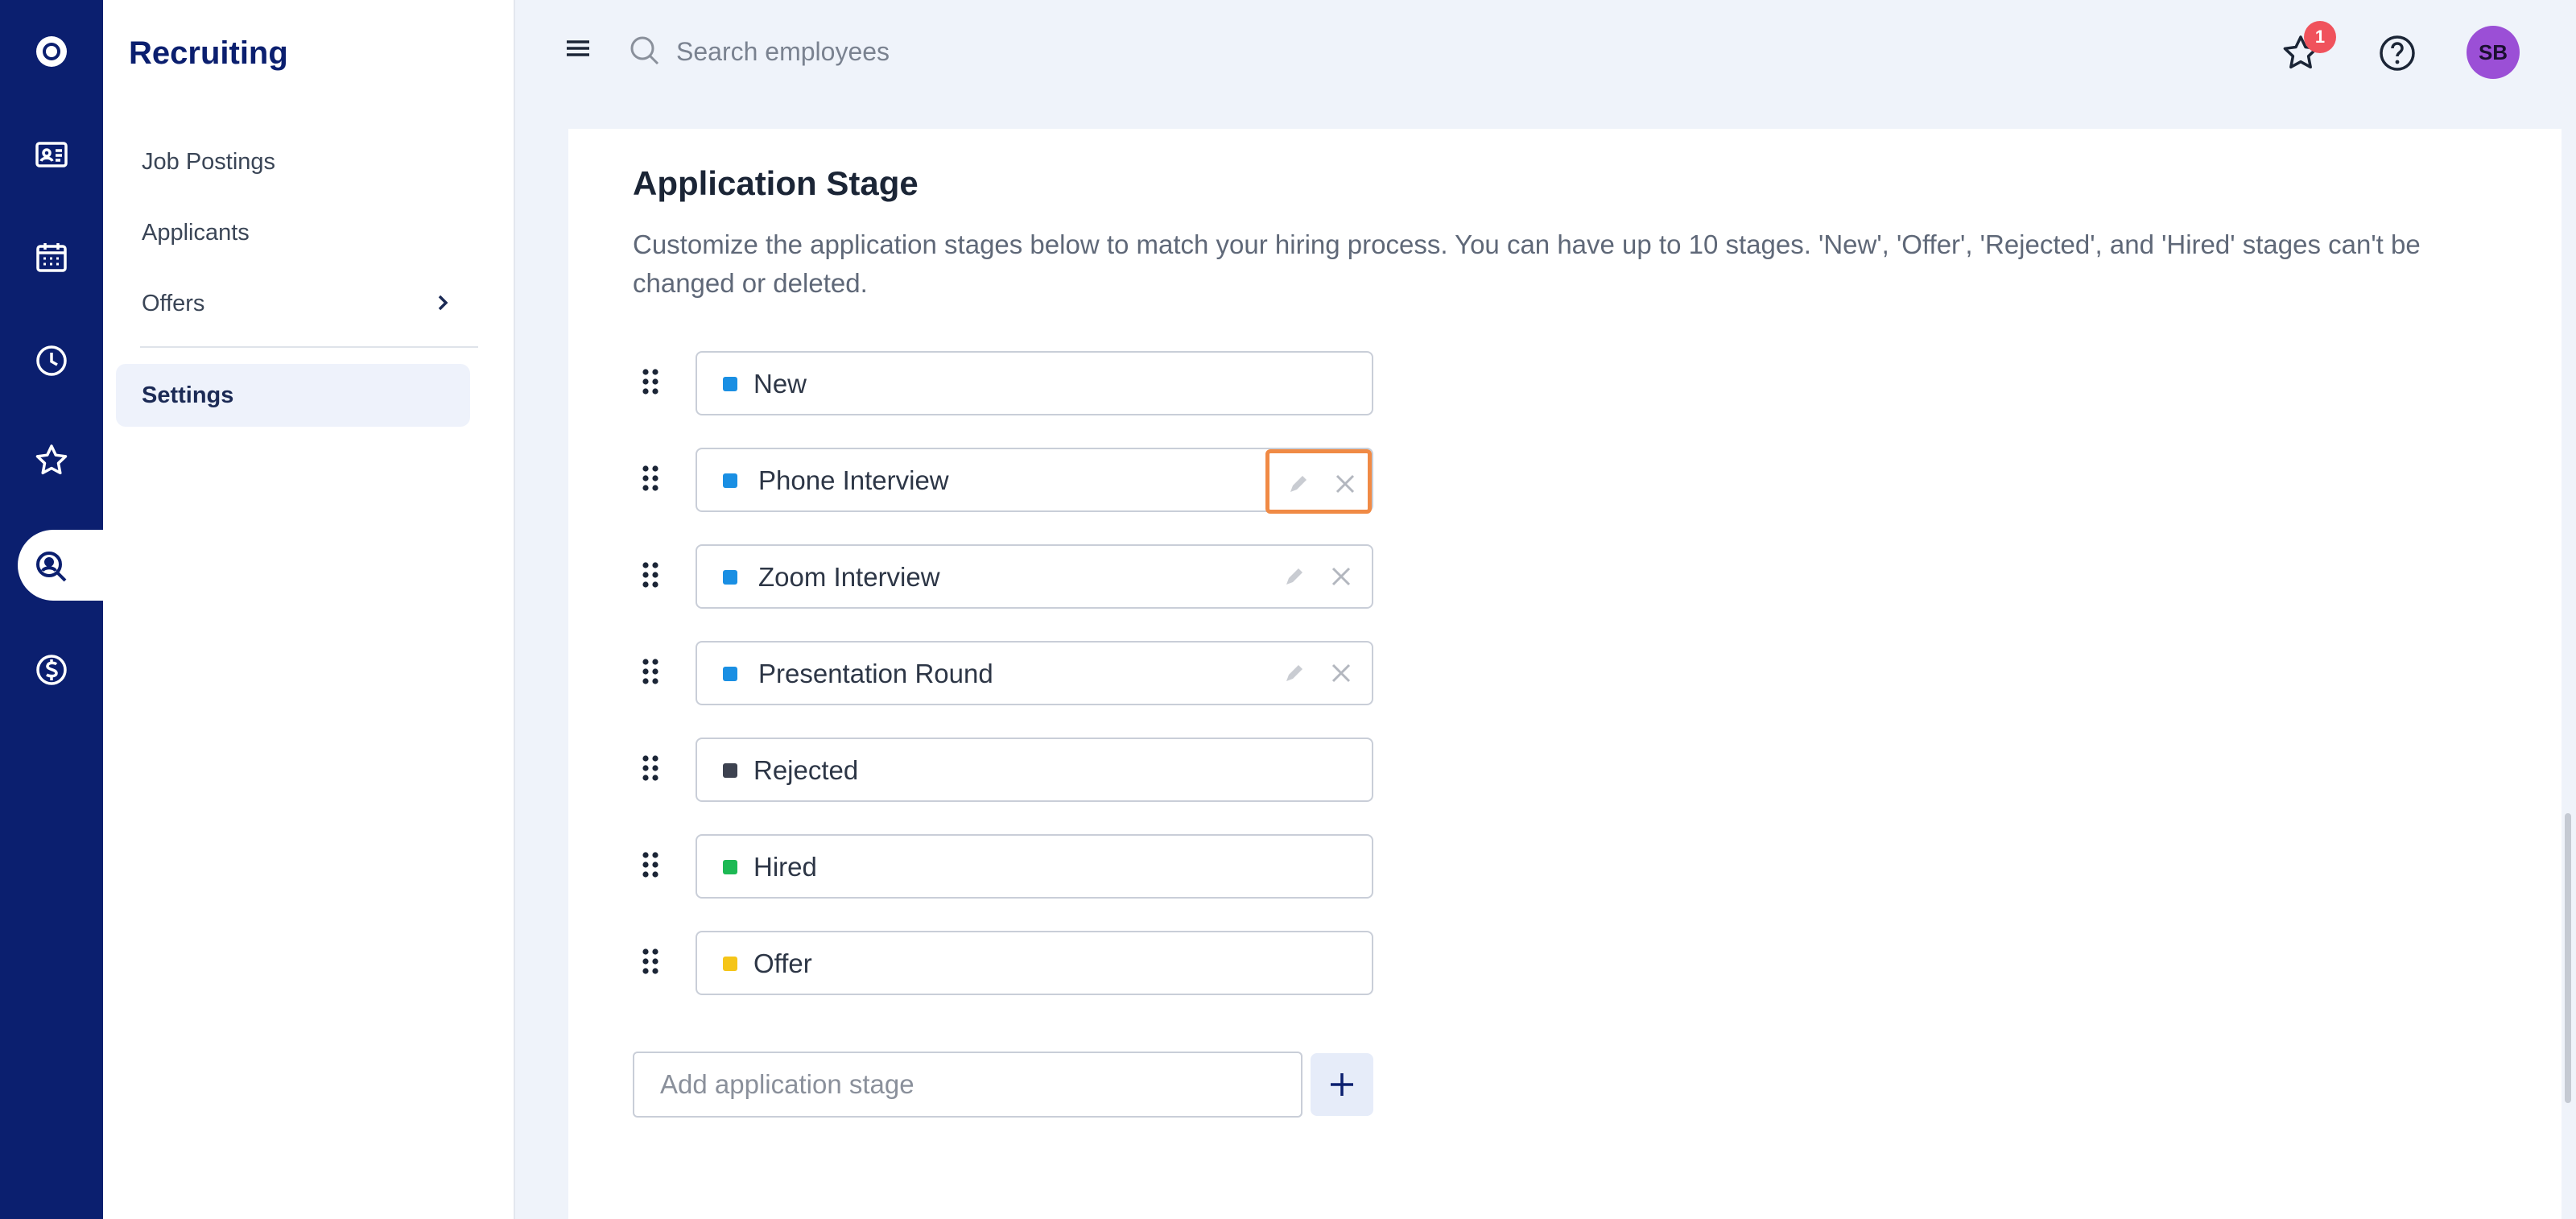 The height and width of the screenshot is (1219, 2576). Describe the element at coordinates (51, 155) in the screenshot. I see `id-card-icon` at that location.